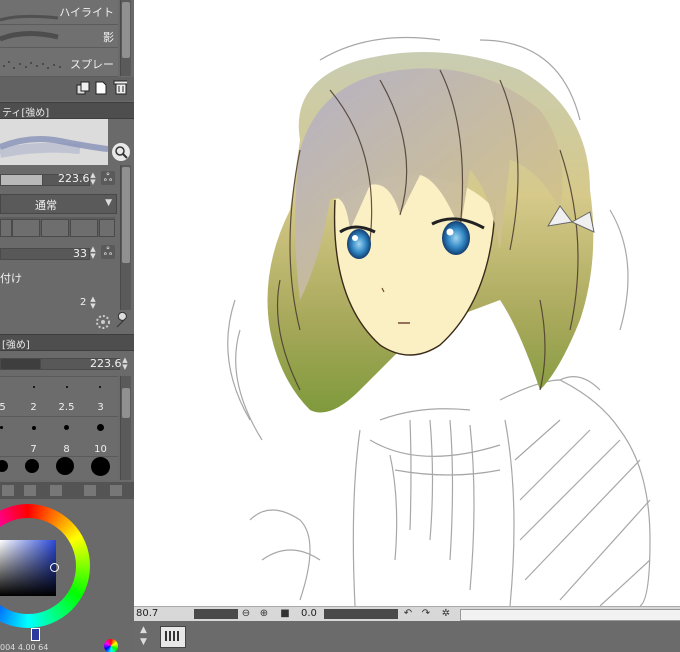 The image size is (680, 652). What do you see at coordinates (74, 178) in the screenshot?
I see `brush-size-value: 223.6` at bounding box center [74, 178].